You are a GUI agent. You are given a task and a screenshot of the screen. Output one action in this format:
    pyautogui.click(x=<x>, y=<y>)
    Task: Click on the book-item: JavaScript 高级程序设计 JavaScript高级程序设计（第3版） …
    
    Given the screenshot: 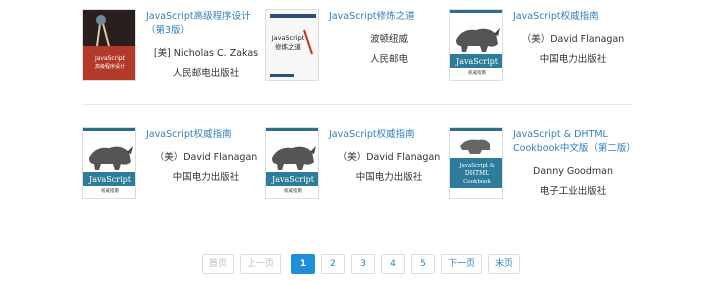 What is the action you would take?
    pyautogui.click(x=172, y=54)
    